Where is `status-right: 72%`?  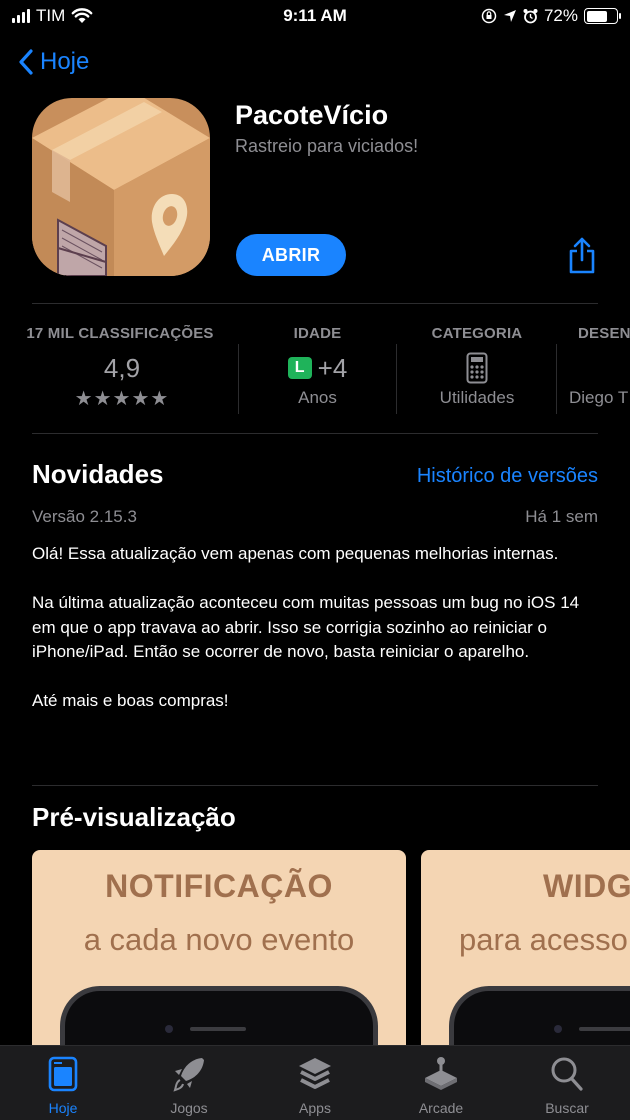 status-right: 72% is located at coordinates (551, 16).